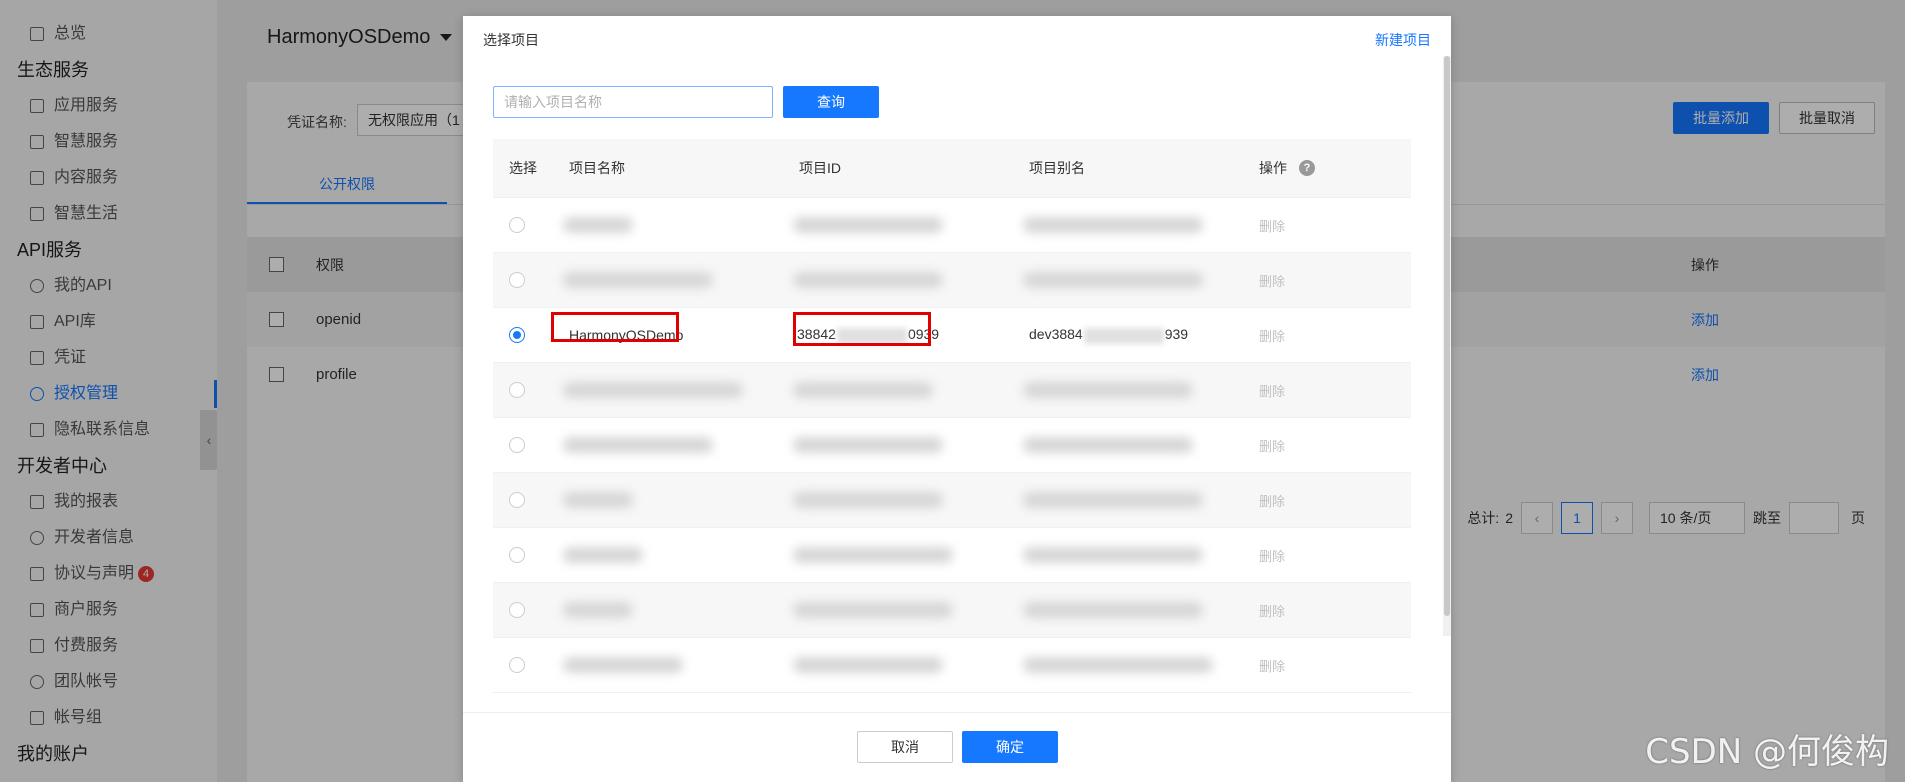  I want to click on column-action: 操作?, so click(1287, 168).